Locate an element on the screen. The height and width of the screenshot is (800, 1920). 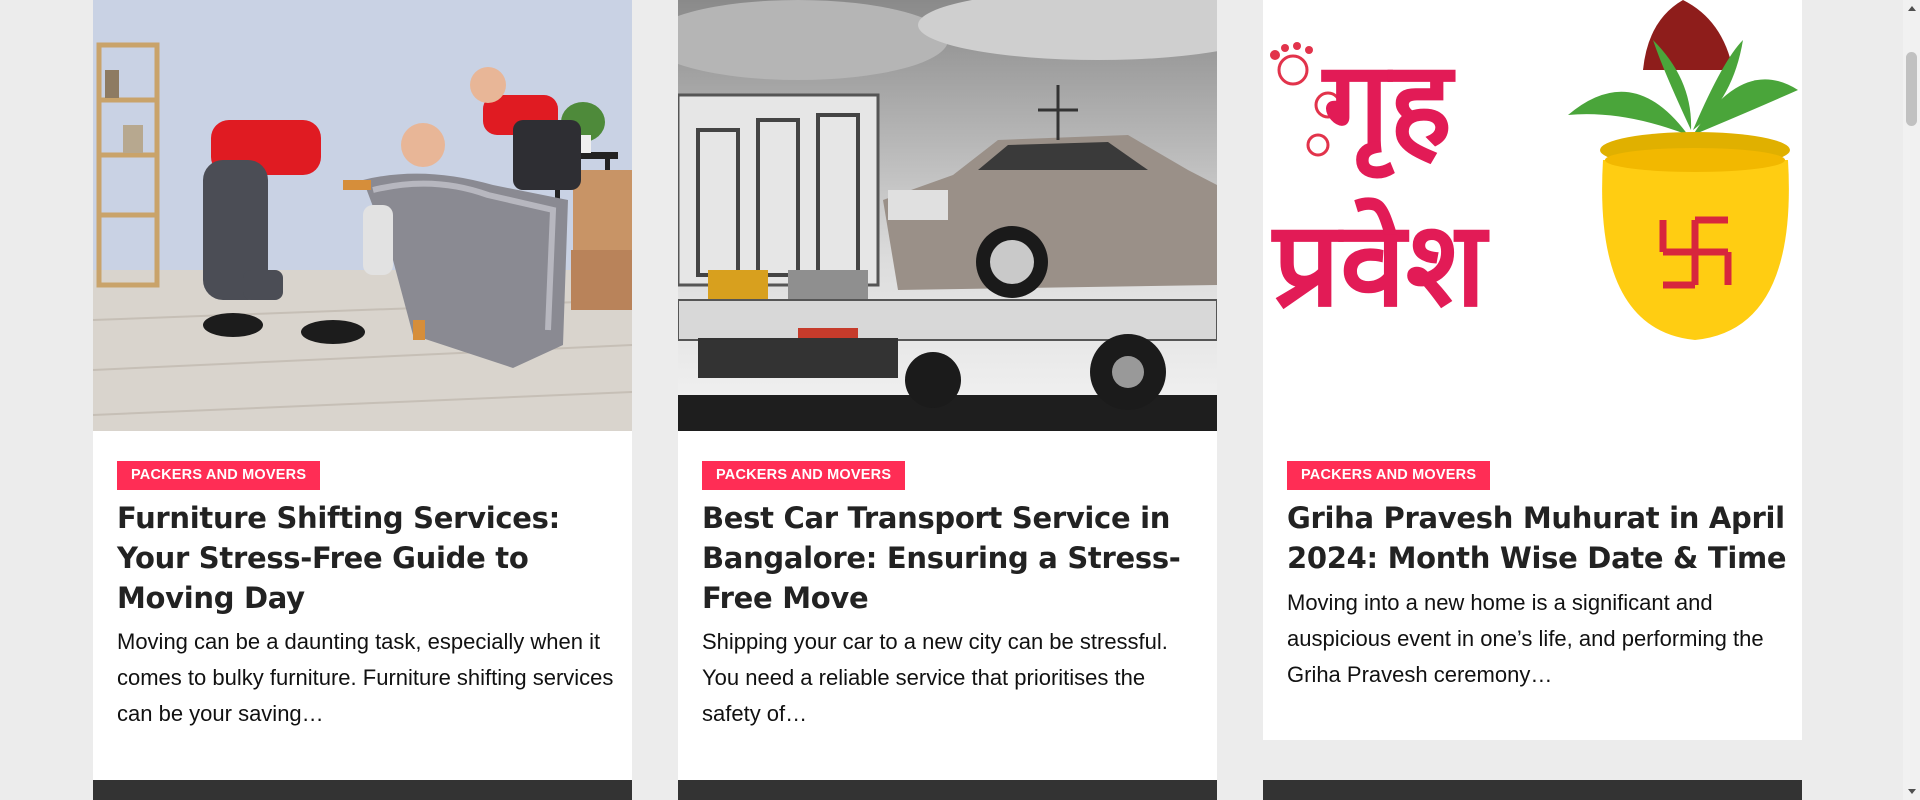
hindi-word-griha: गृह is located at coordinates (1388, 107).